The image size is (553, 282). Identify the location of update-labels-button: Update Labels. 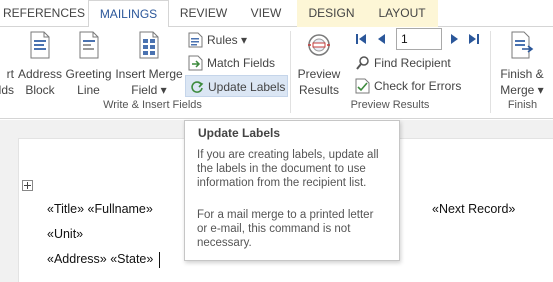
(236, 86).